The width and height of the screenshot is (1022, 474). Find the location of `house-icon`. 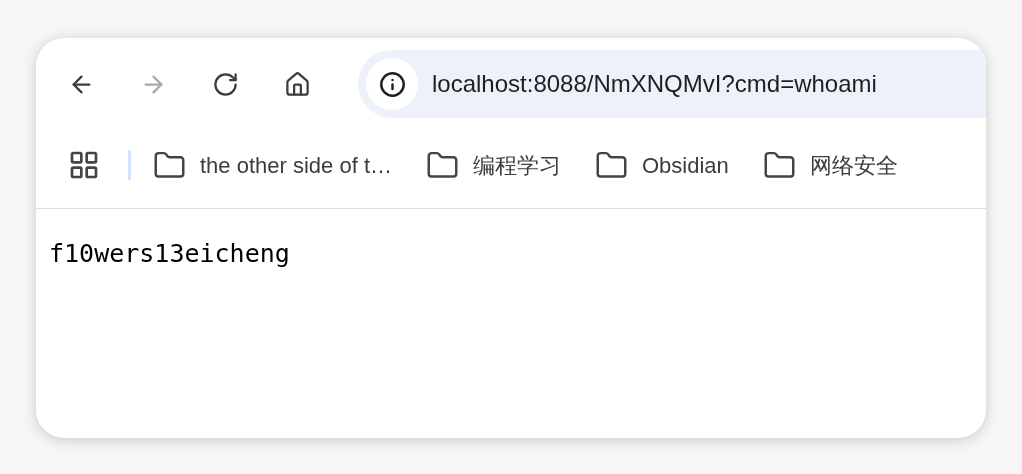

house-icon is located at coordinates (297, 84).